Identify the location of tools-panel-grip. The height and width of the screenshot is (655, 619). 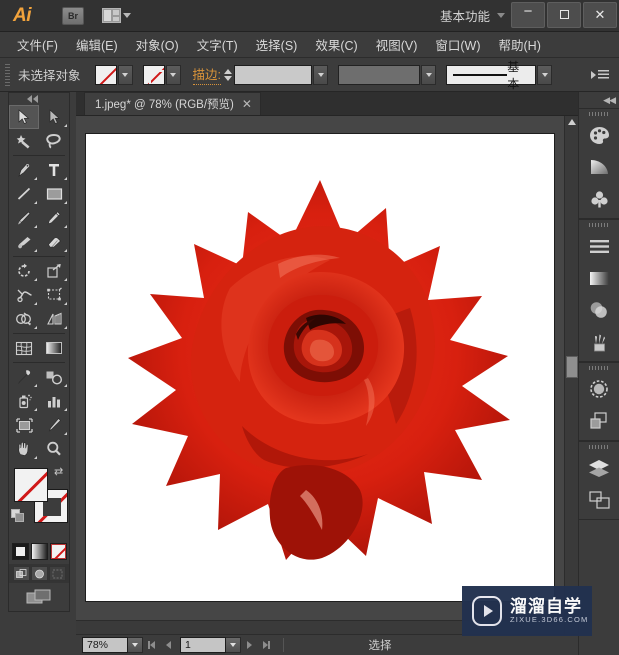
(39, 99).